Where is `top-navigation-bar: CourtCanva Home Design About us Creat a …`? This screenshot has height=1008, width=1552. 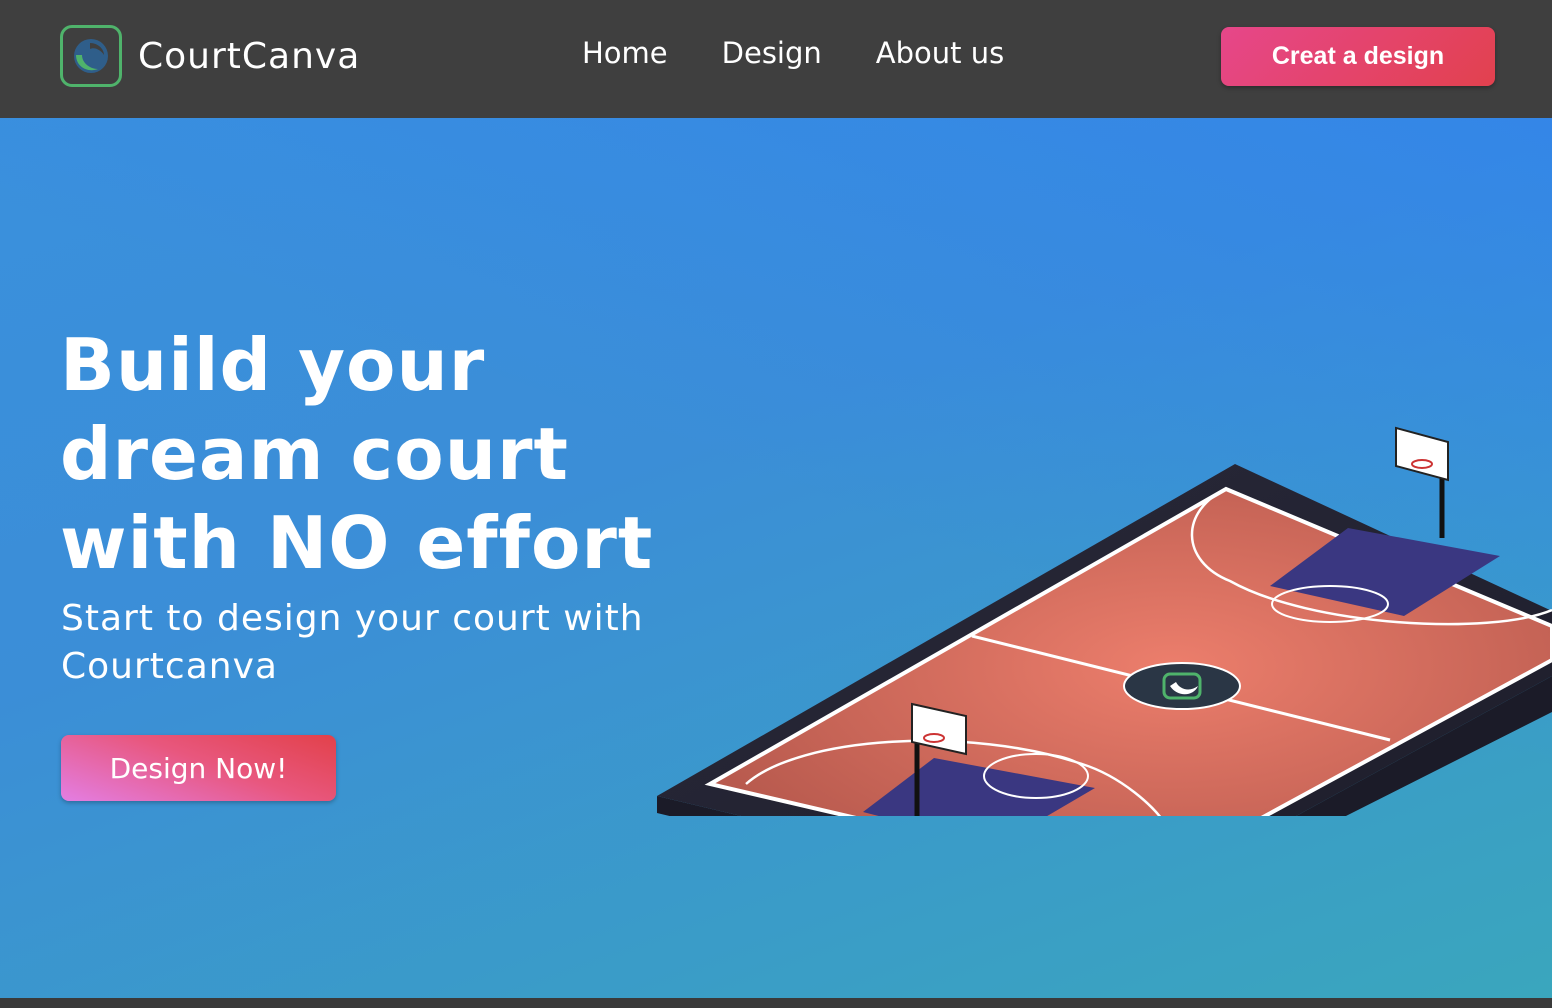
top-navigation-bar: CourtCanva Home Design About us Creat a … is located at coordinates (776, 59).